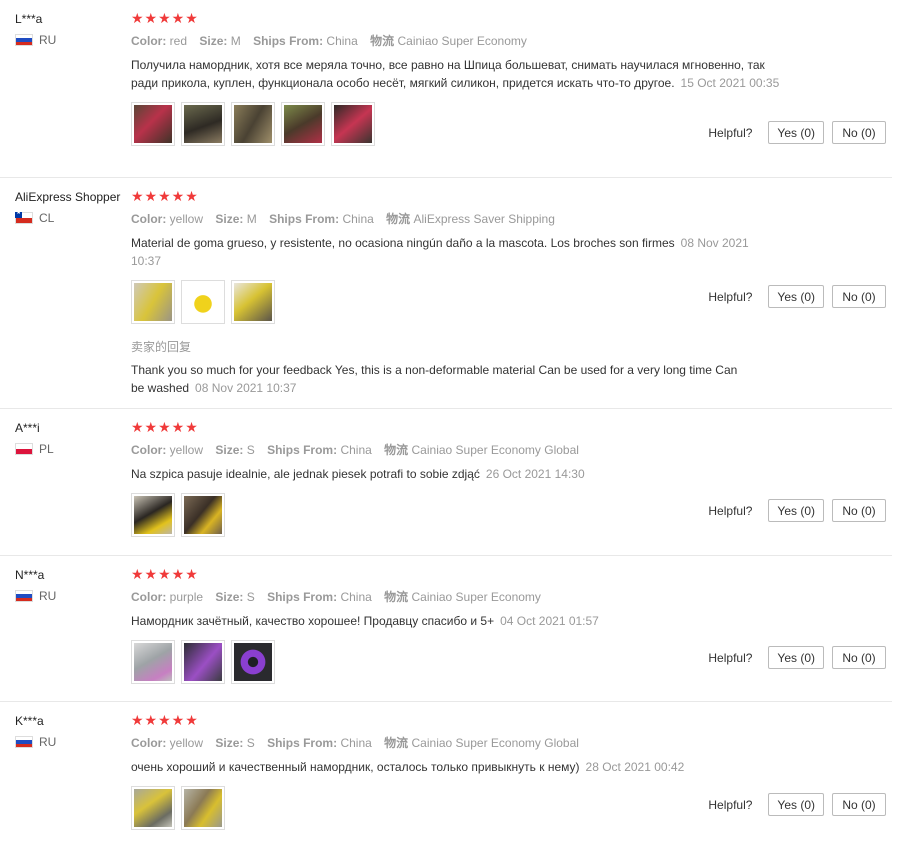  What do you see at coordinates (495, 743) in the screenshot?
I see `logistics-value: Cainiao Super Economy Global` at bounding box center [495, 743].